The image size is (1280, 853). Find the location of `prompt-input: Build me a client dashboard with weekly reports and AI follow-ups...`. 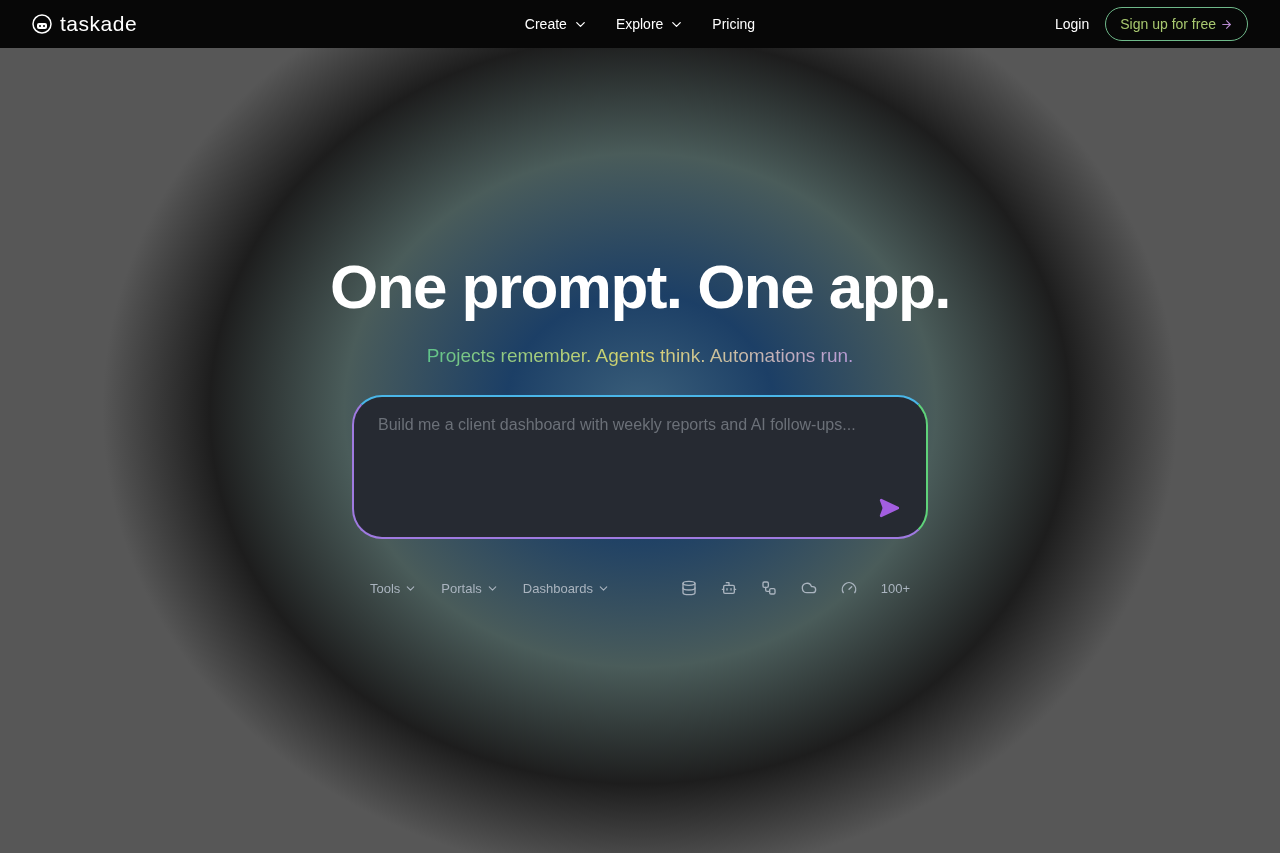

prompt-input: Build me a client dashboard with weekly reports and AI follow-ups... is located at coordinates (640, 466).